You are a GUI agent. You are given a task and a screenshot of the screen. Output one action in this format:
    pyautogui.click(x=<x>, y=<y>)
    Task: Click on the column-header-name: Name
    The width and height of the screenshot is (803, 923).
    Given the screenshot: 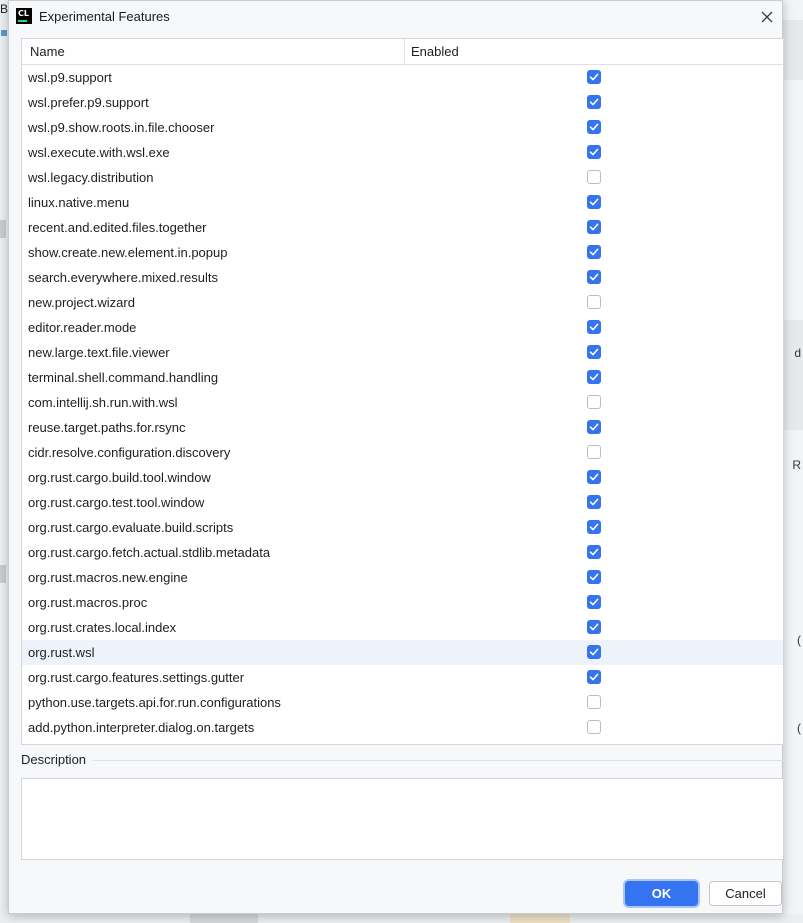 What is the action you would take?
    pyautogui.click(x=47, y=51)
    